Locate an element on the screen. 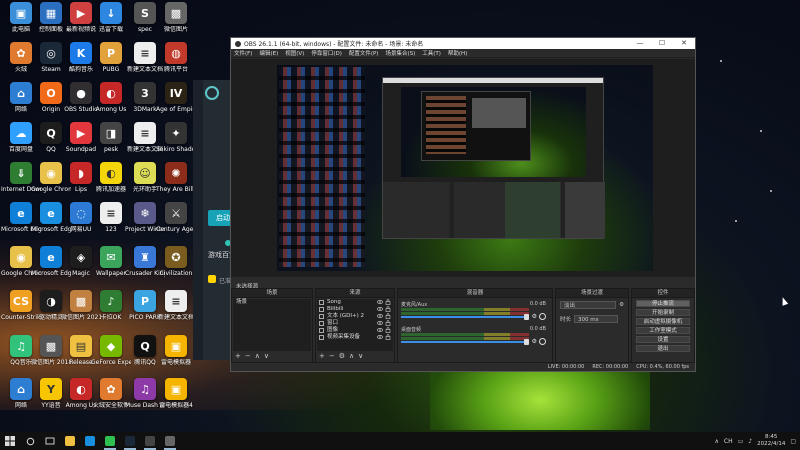 This screenshot has height=450, width=800. taskbar-app-file-explorer is located at coordinates (70, 441).